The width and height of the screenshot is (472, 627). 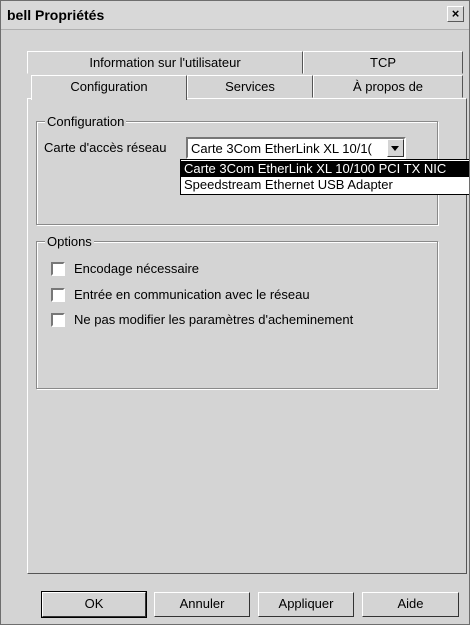 I want to click on title-bar: bell Propriétés ×, so click(x=235, y=15).